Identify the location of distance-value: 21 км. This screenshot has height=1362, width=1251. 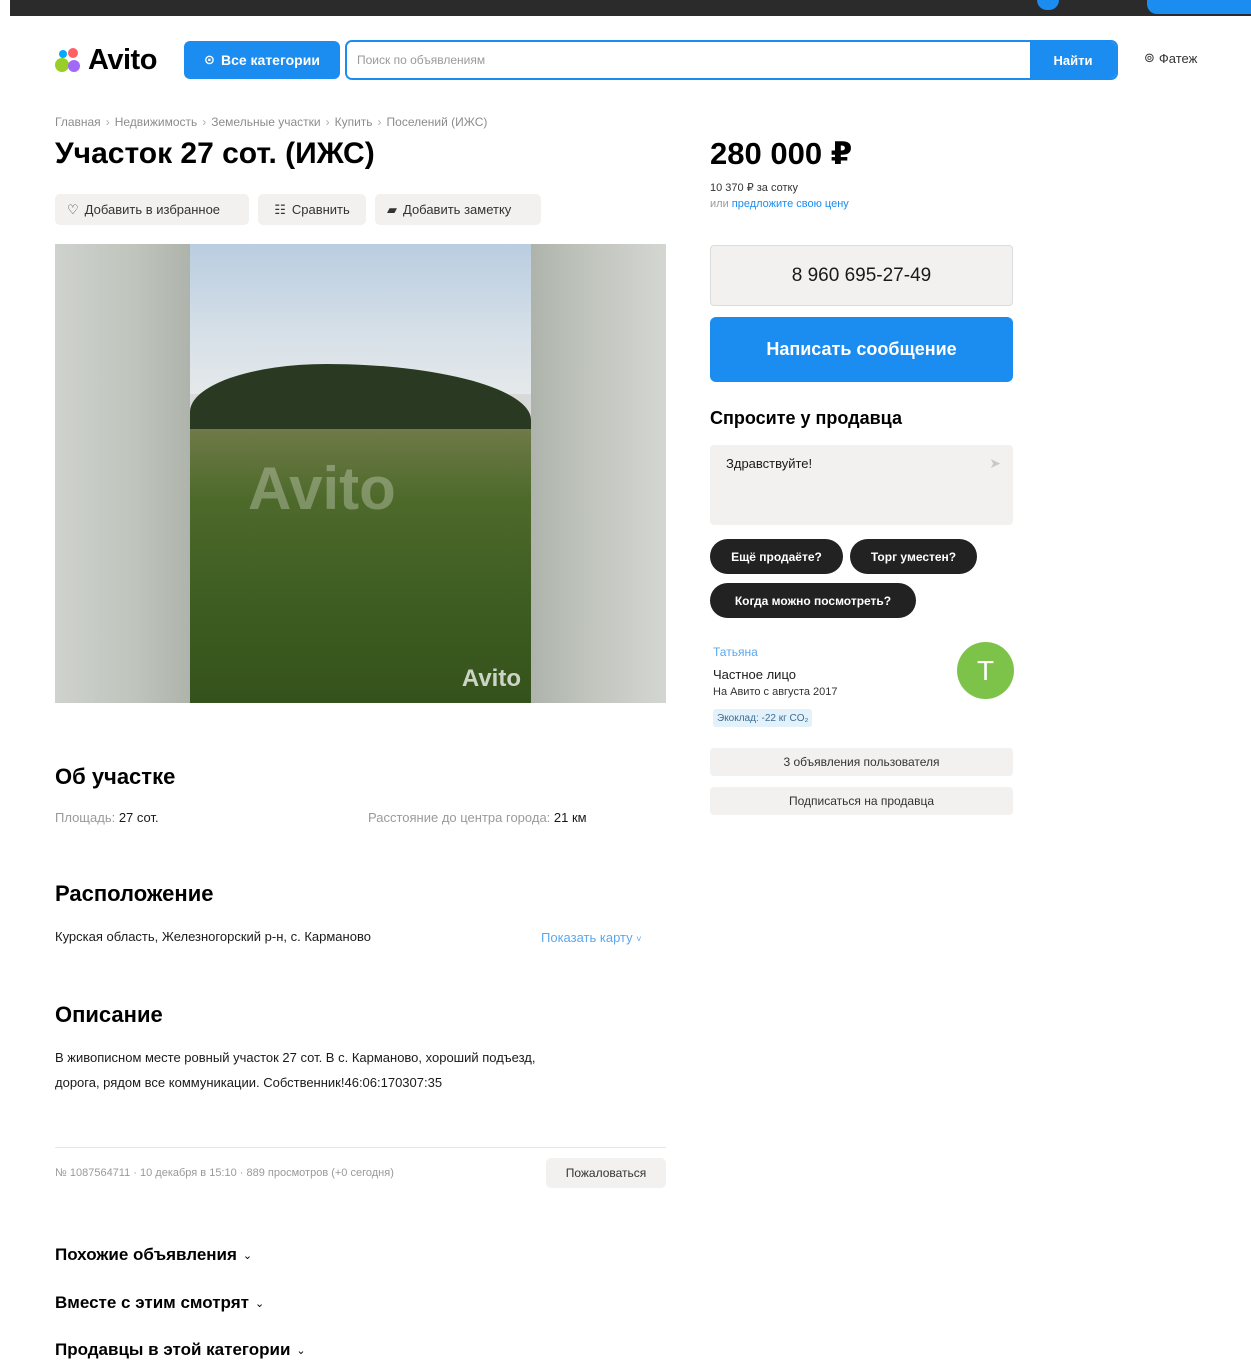
(570, 817).